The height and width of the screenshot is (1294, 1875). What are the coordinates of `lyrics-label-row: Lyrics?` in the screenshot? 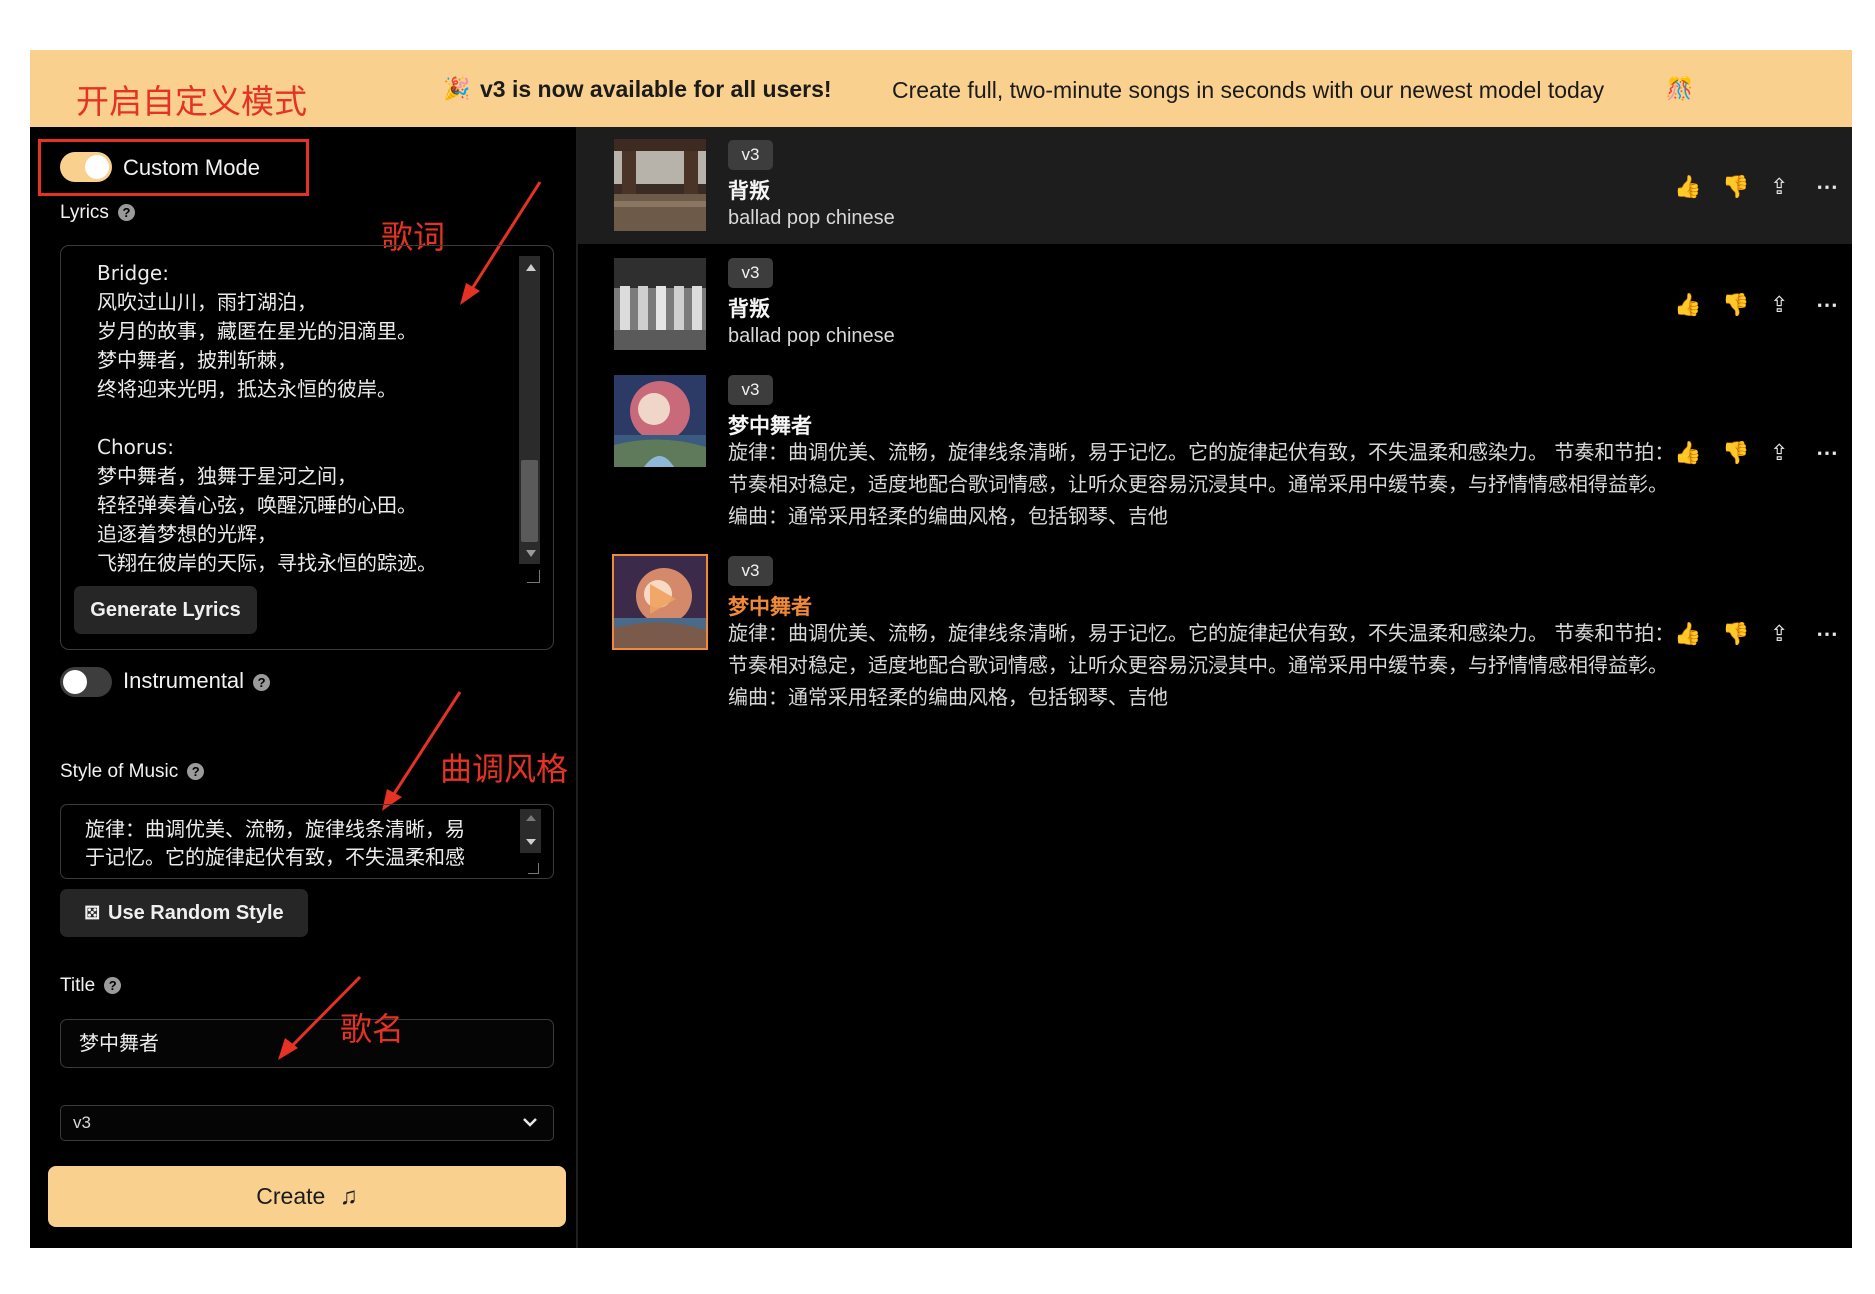 It's located at (97, 213).